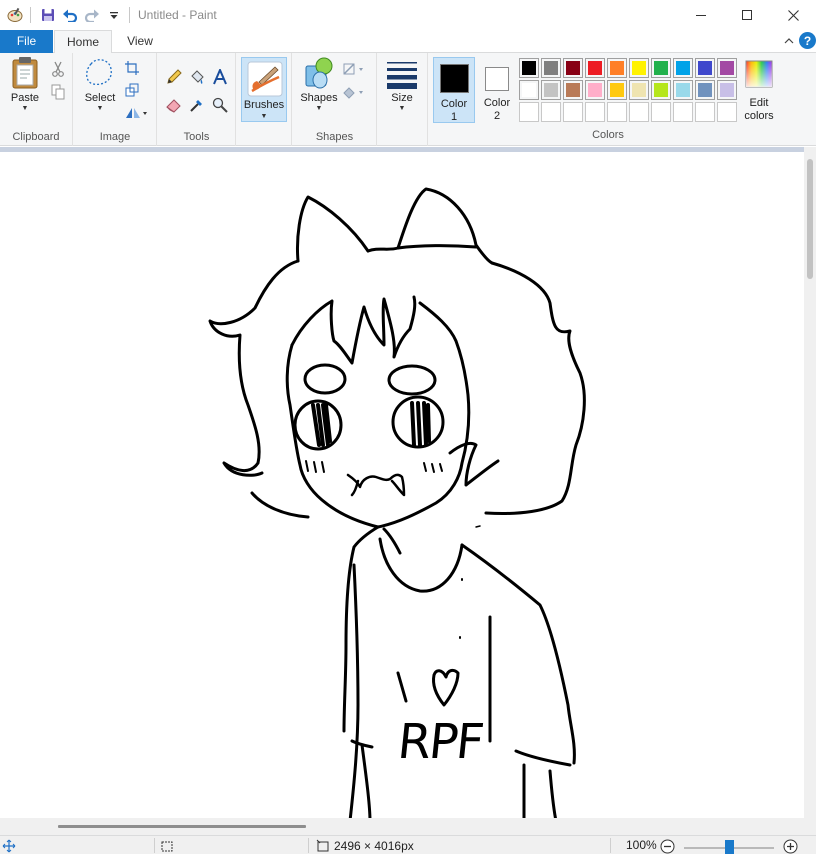 Image resolution: width=816 pixels, height=854 pixels. Describe the element at coordinates (26, 41) in the screenshot. I see `tab-file: File` at that location.